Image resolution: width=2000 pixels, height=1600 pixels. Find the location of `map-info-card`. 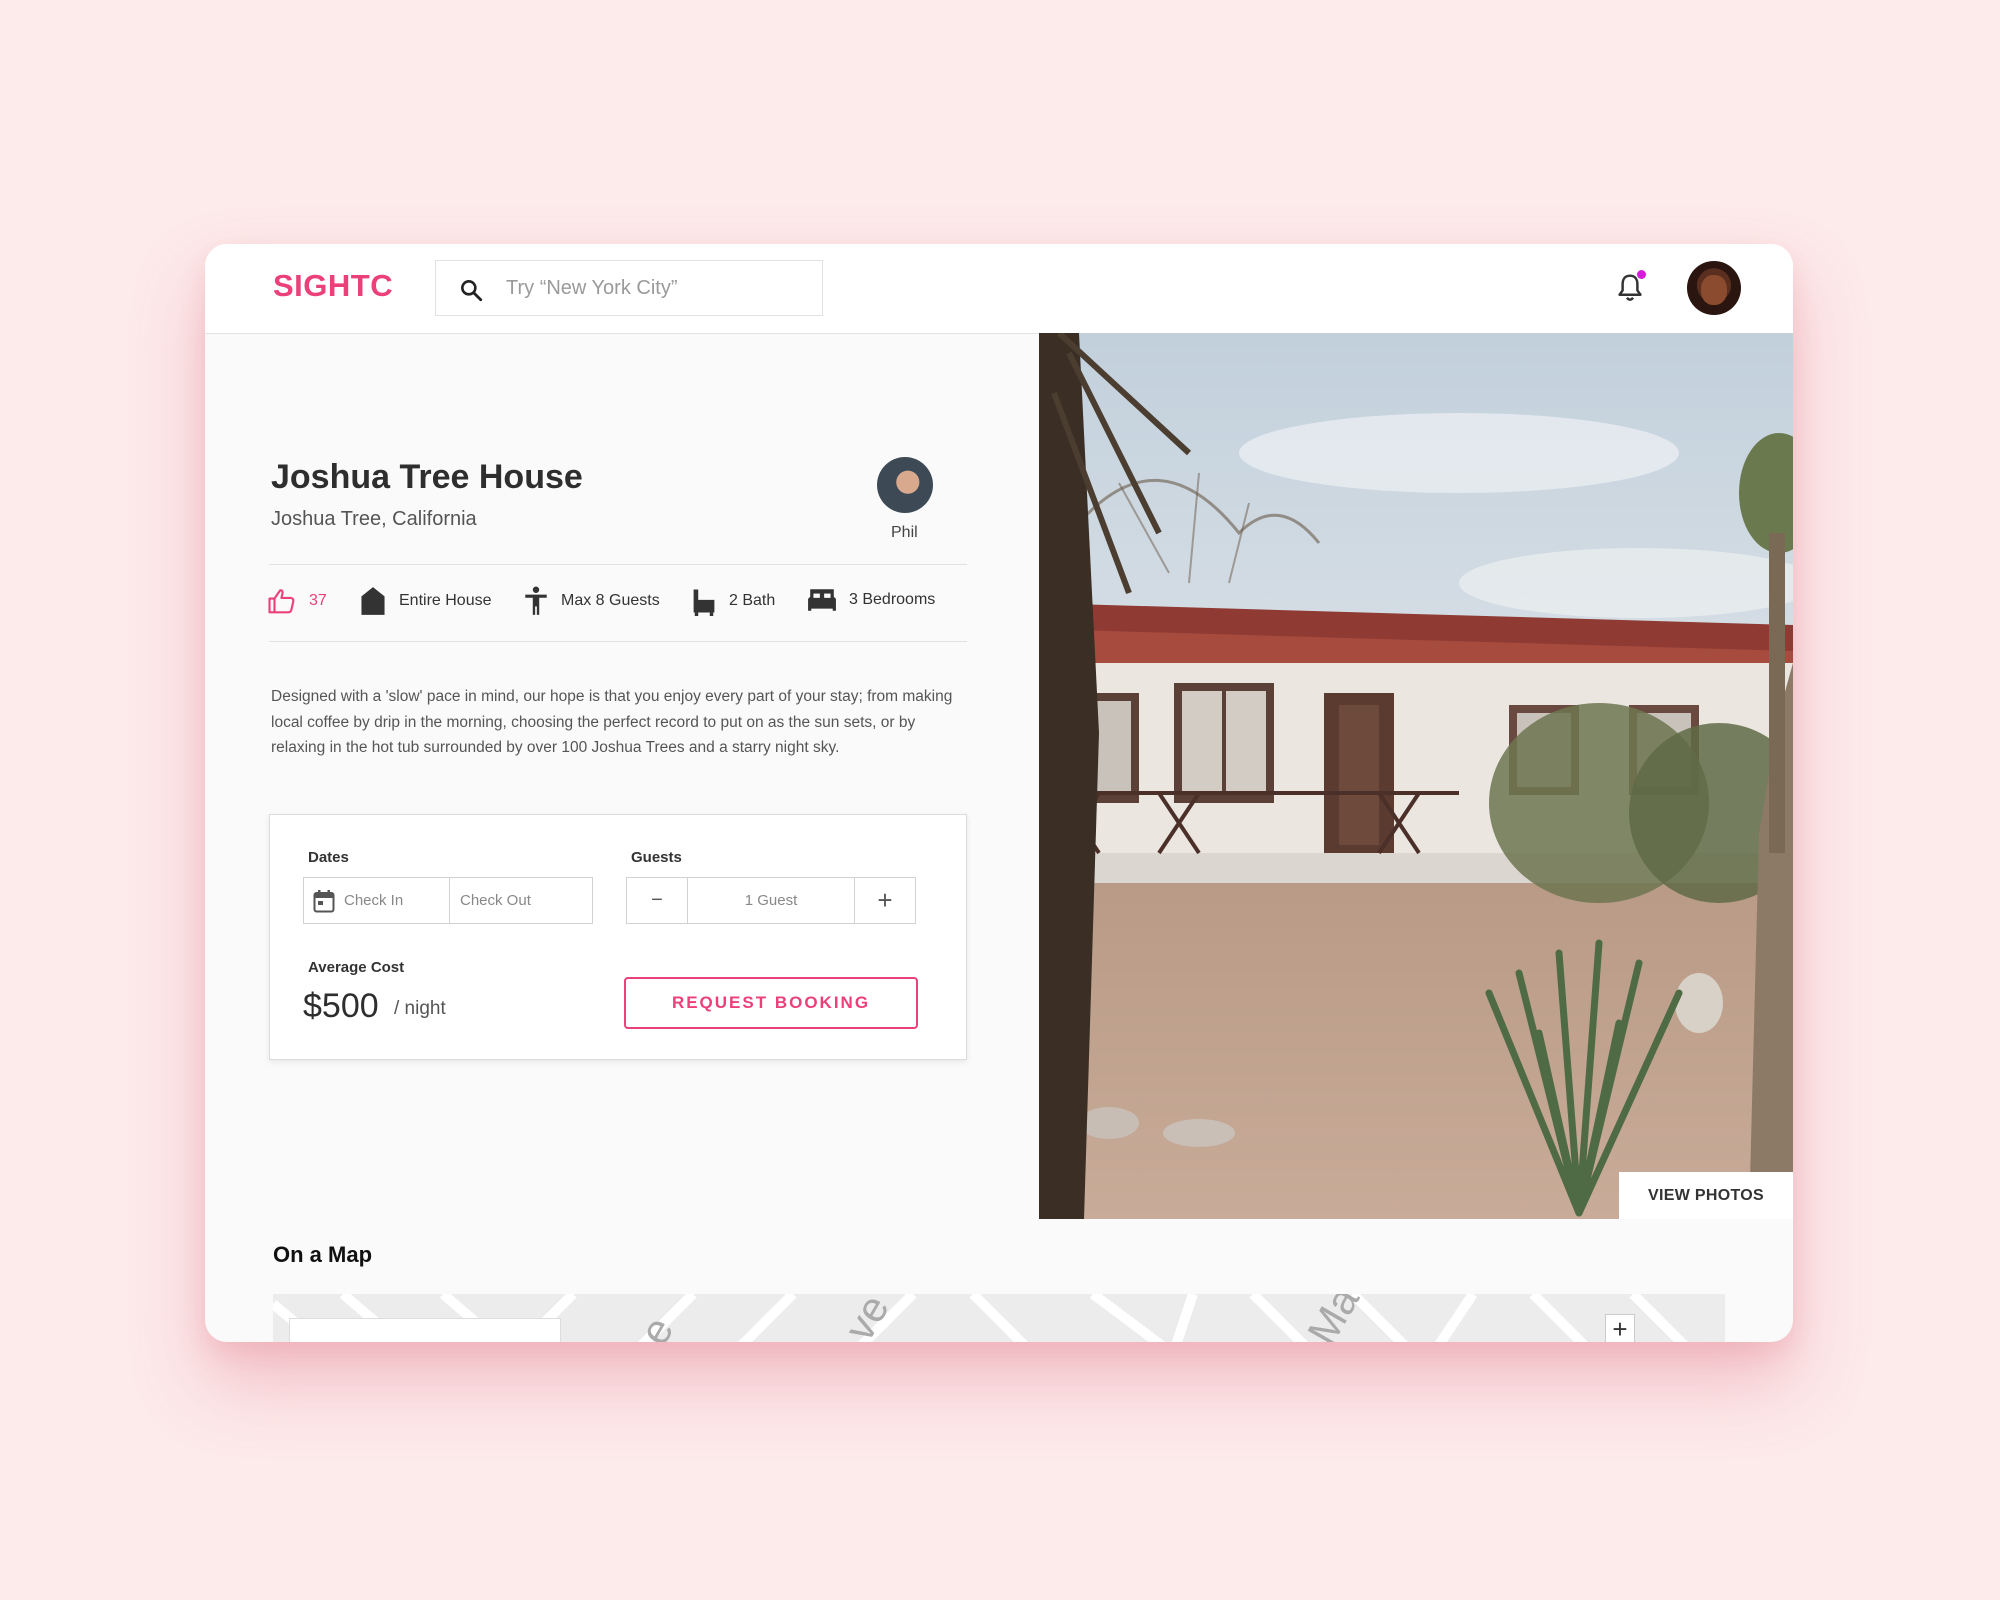

map-info-card is located at coordinates (425, 1330).